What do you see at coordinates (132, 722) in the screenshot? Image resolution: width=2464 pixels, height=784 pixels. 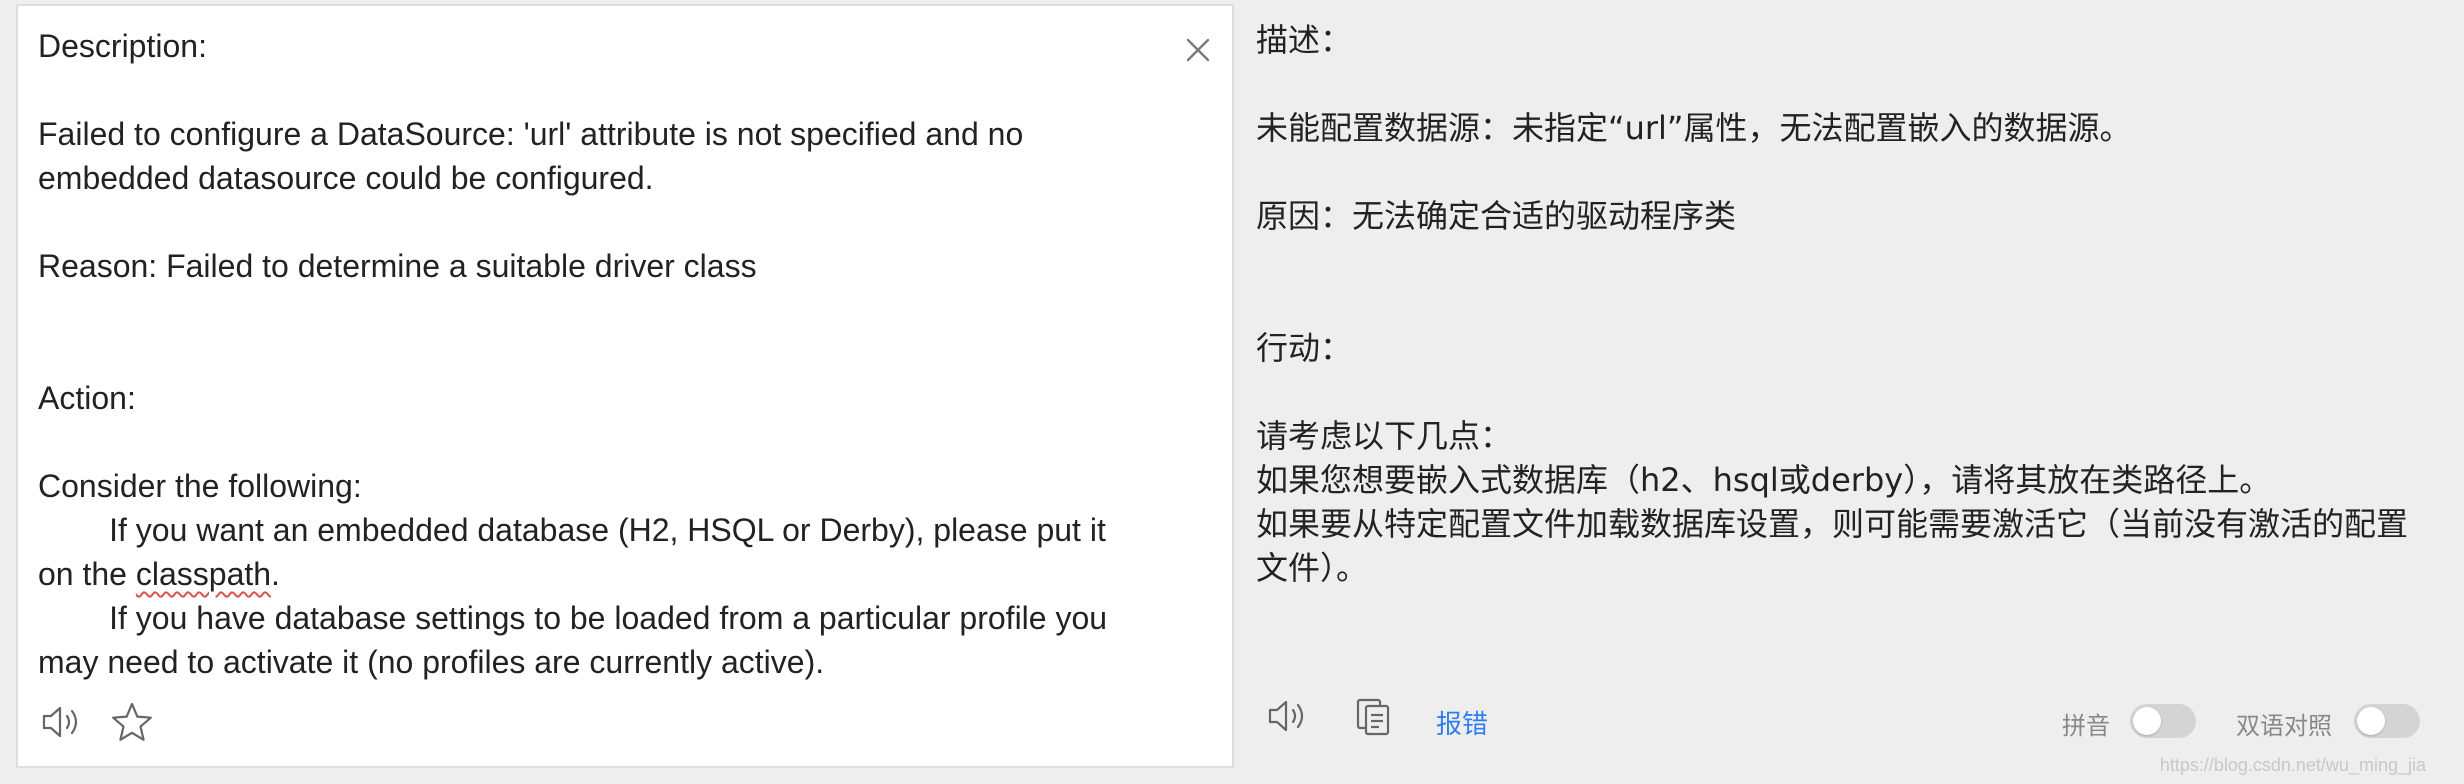 I see `star-icon` at bounding box center [132, 722].